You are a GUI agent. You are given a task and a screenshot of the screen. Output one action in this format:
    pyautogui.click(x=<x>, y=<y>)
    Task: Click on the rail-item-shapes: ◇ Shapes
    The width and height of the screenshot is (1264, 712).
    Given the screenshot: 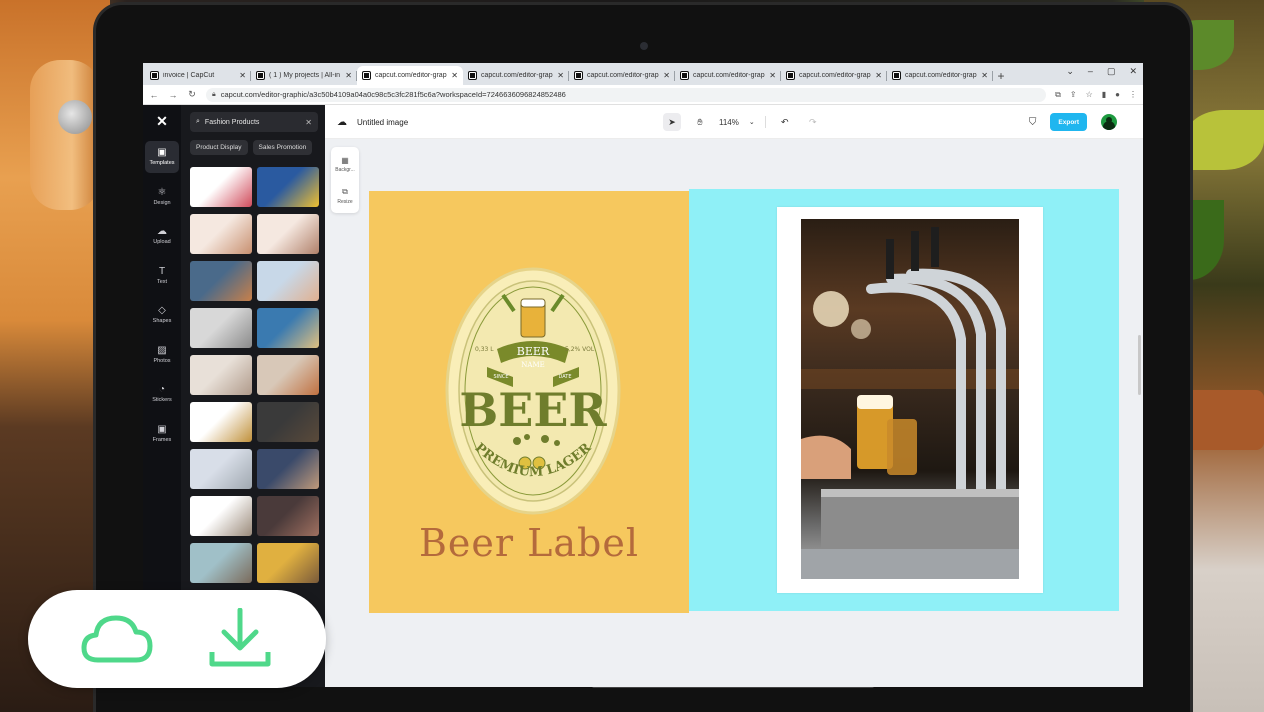 What is the action you would take?
    pyautogui.click(x=162, y=315)
    